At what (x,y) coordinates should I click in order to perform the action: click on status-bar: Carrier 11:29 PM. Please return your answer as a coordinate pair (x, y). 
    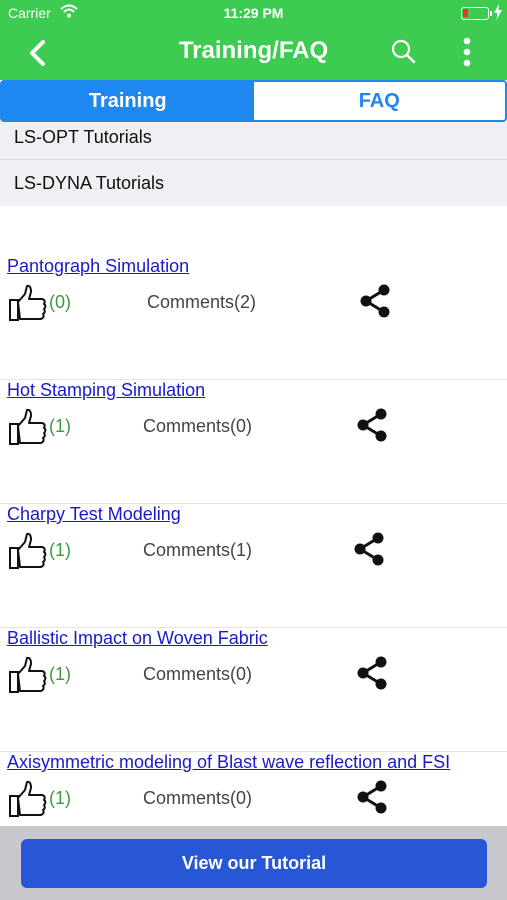
    Looking at the image, I should click on (253, 13).